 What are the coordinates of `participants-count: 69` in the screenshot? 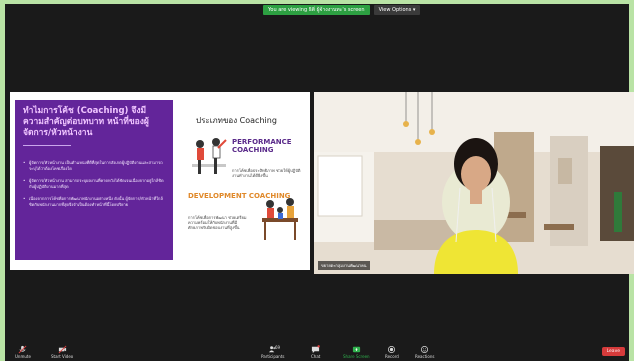 It's located at (278, 347).